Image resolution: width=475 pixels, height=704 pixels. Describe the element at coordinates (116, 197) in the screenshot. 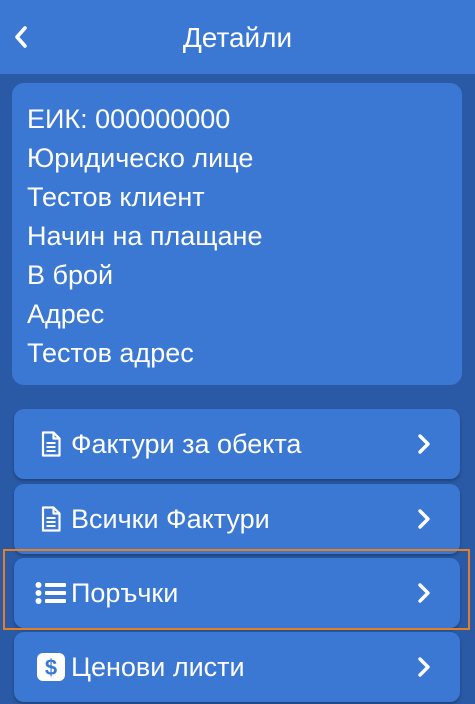

I see `client-name-line: Тестов клиент` at that location.